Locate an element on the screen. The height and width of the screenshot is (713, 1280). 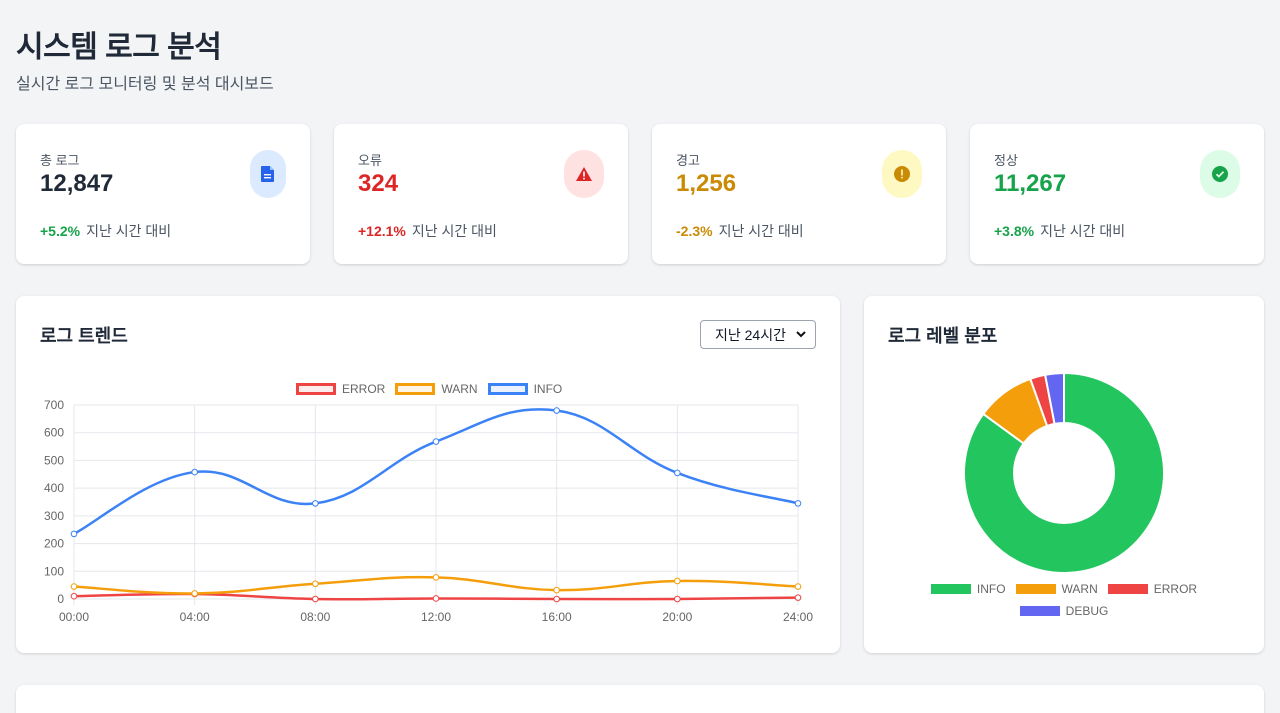
time-range-select: 지난 24시간 is located at coordinates (758, 334).